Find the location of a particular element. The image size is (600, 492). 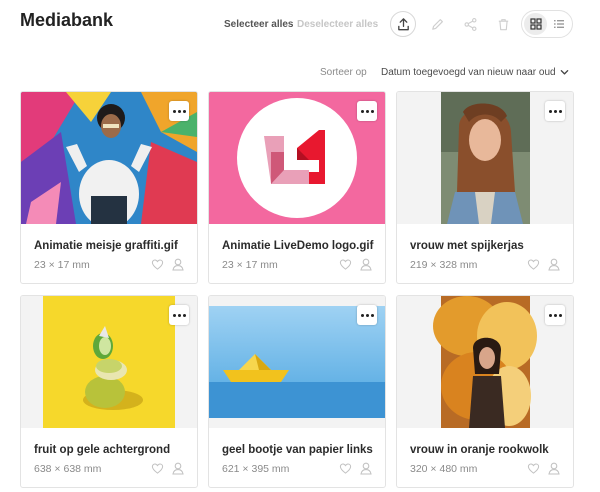

upload-button is located at coordinates (403, 24).